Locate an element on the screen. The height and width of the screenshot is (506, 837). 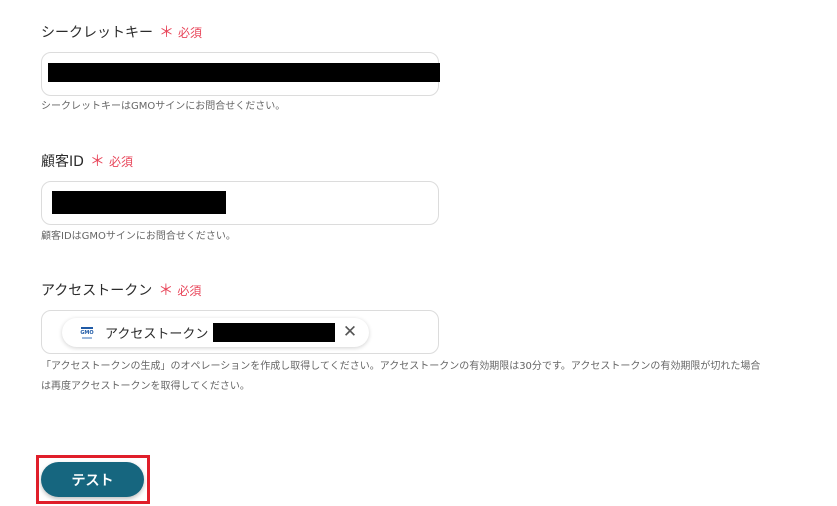
access-token-label: アクセストークン ＊ 必須 is located at coordinates (121, 290).